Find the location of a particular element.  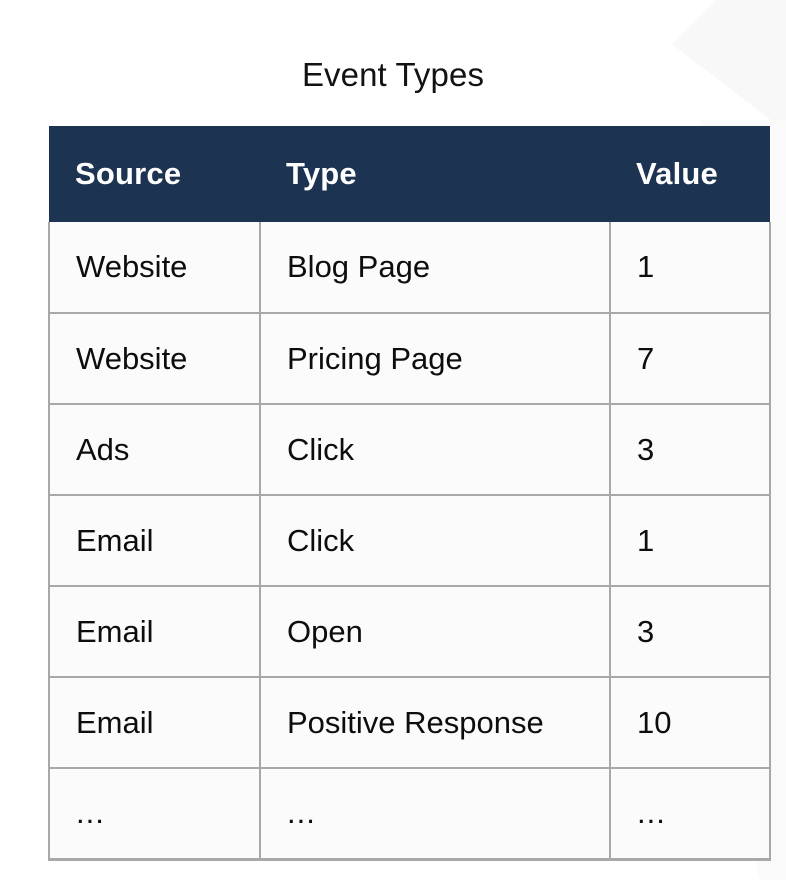

table-row: Email Open 3 is located at coordinates (409, 632).